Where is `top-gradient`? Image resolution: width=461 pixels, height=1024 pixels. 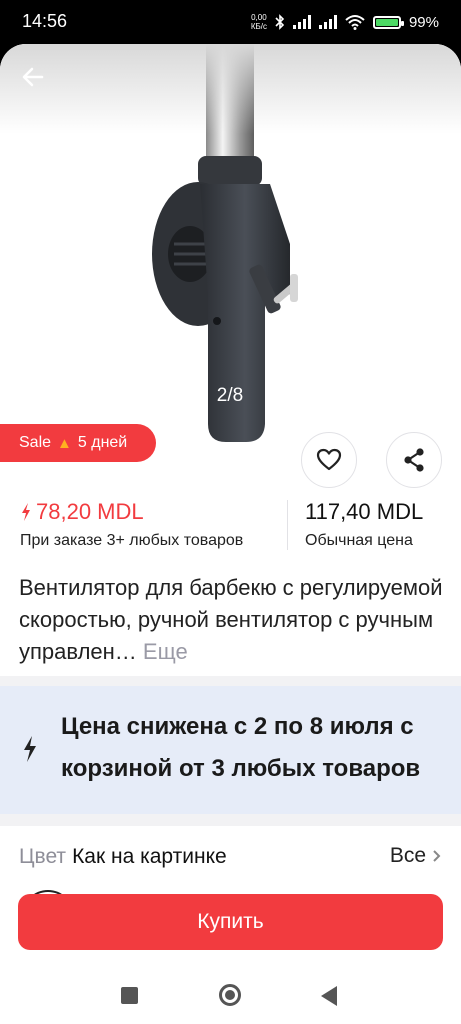
top-gradient is located at coordinates (230, 89).